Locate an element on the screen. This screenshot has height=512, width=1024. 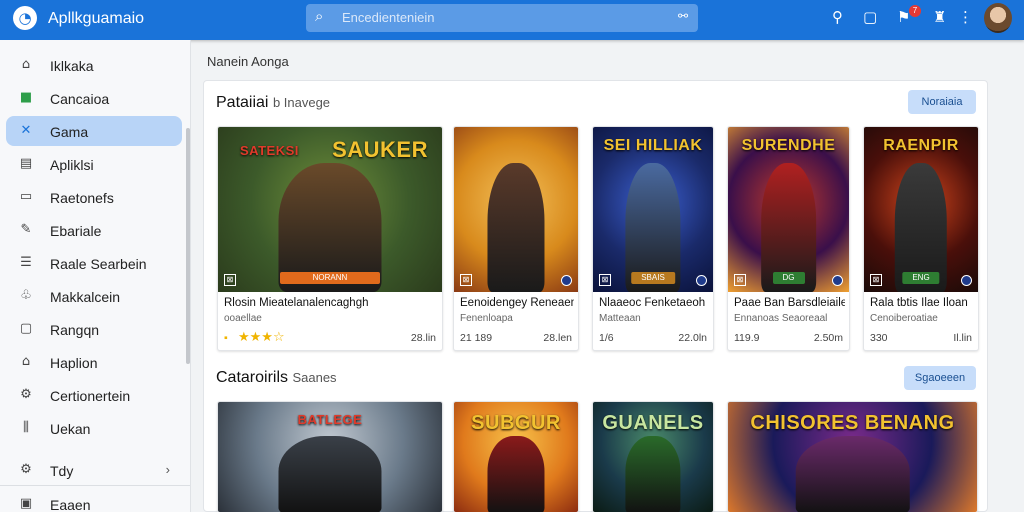
game-size: 28.lin is located at coordinates (423, 338).